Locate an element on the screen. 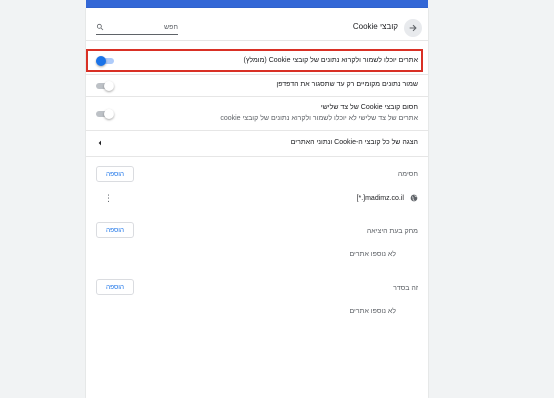  page-title: קובצי Cookie is located at coordinates (375, 26).